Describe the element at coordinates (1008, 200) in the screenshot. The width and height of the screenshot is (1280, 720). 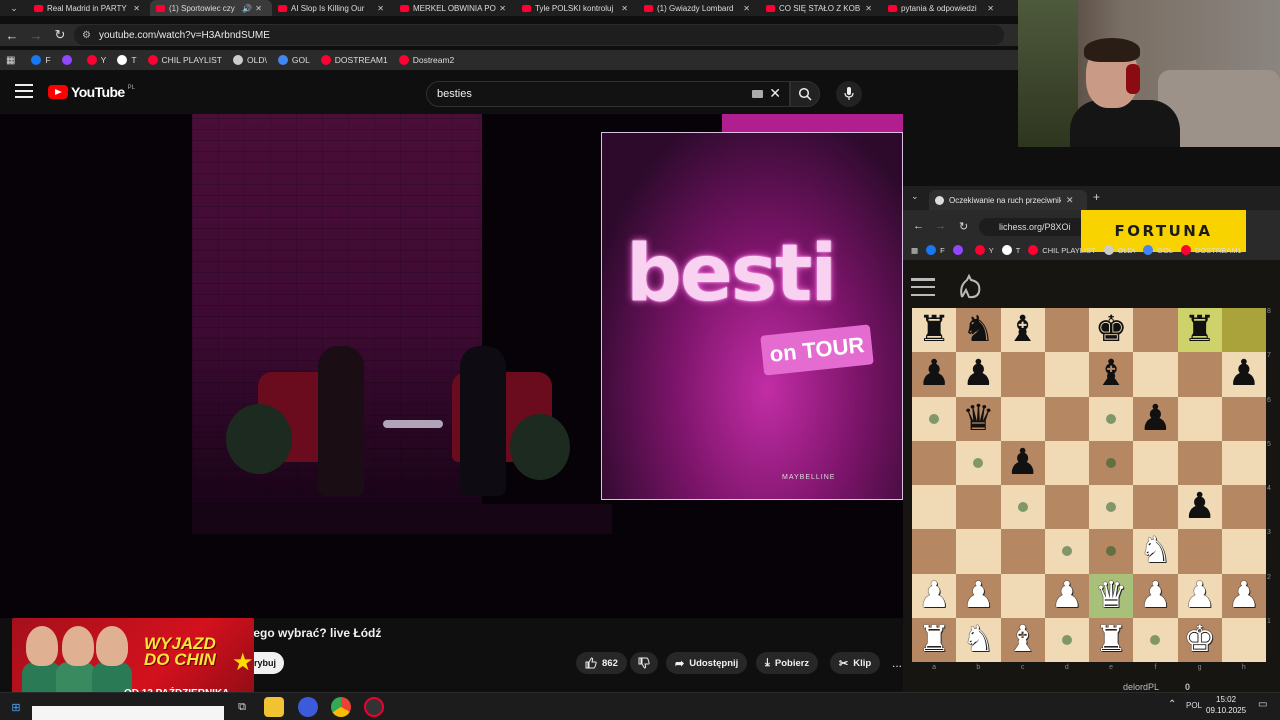
I see `lichess-tab: Oczekiwanie na ruch przeciwnik ✕` at that location.